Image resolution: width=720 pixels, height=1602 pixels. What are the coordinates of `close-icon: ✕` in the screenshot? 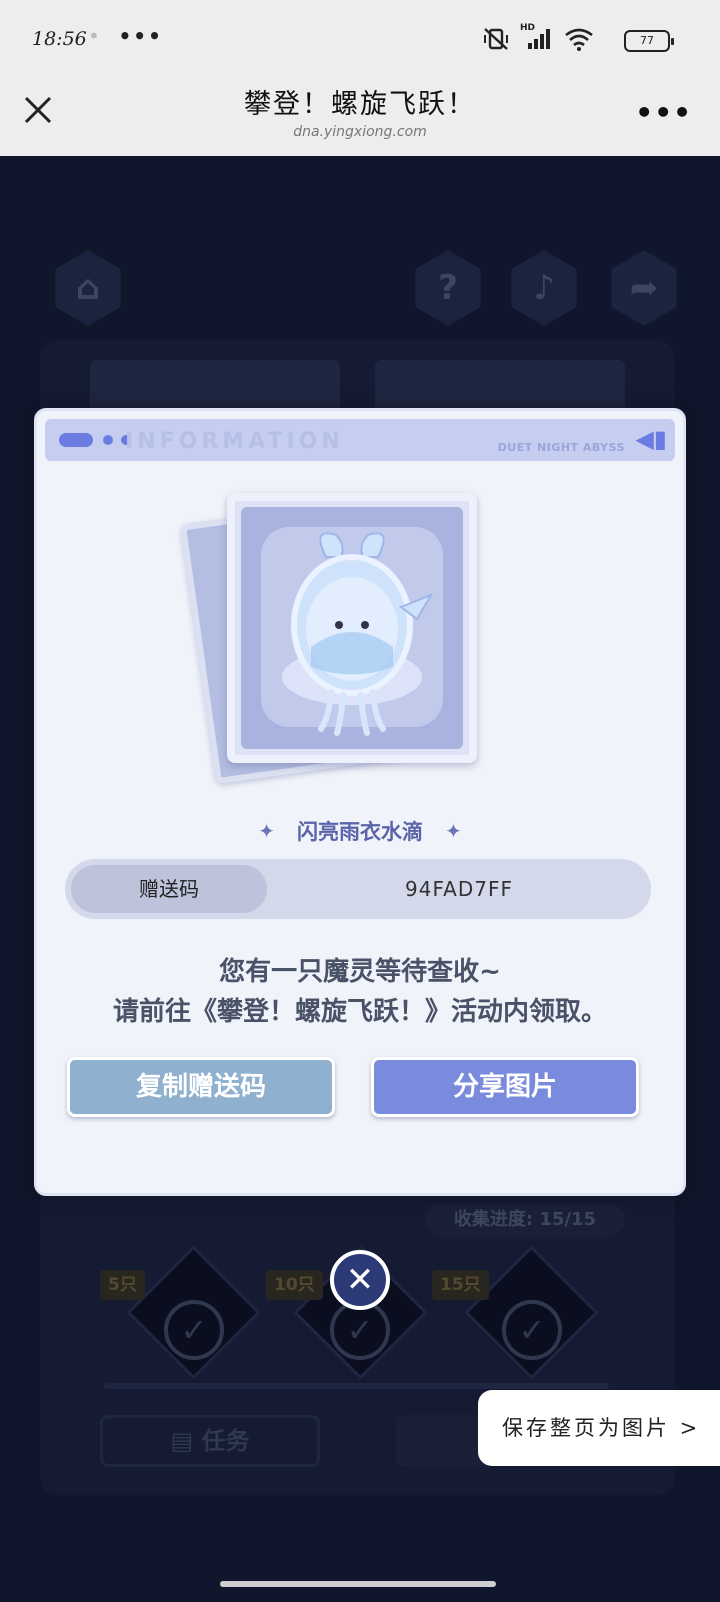 It's located at (360, 1280).